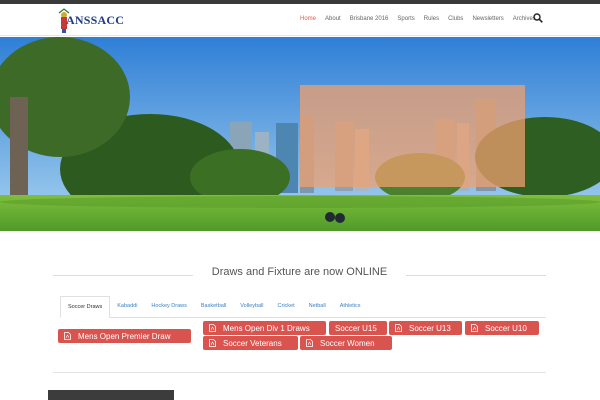 The height and width of the screenshot is (400, 600). I want to click on tab-basketball: Basketball, so click(213, 307).